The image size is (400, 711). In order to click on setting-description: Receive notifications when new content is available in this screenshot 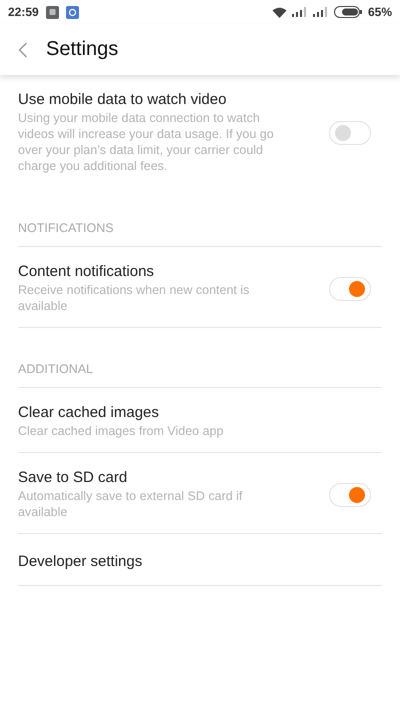, I will do `click(134, 298)`.